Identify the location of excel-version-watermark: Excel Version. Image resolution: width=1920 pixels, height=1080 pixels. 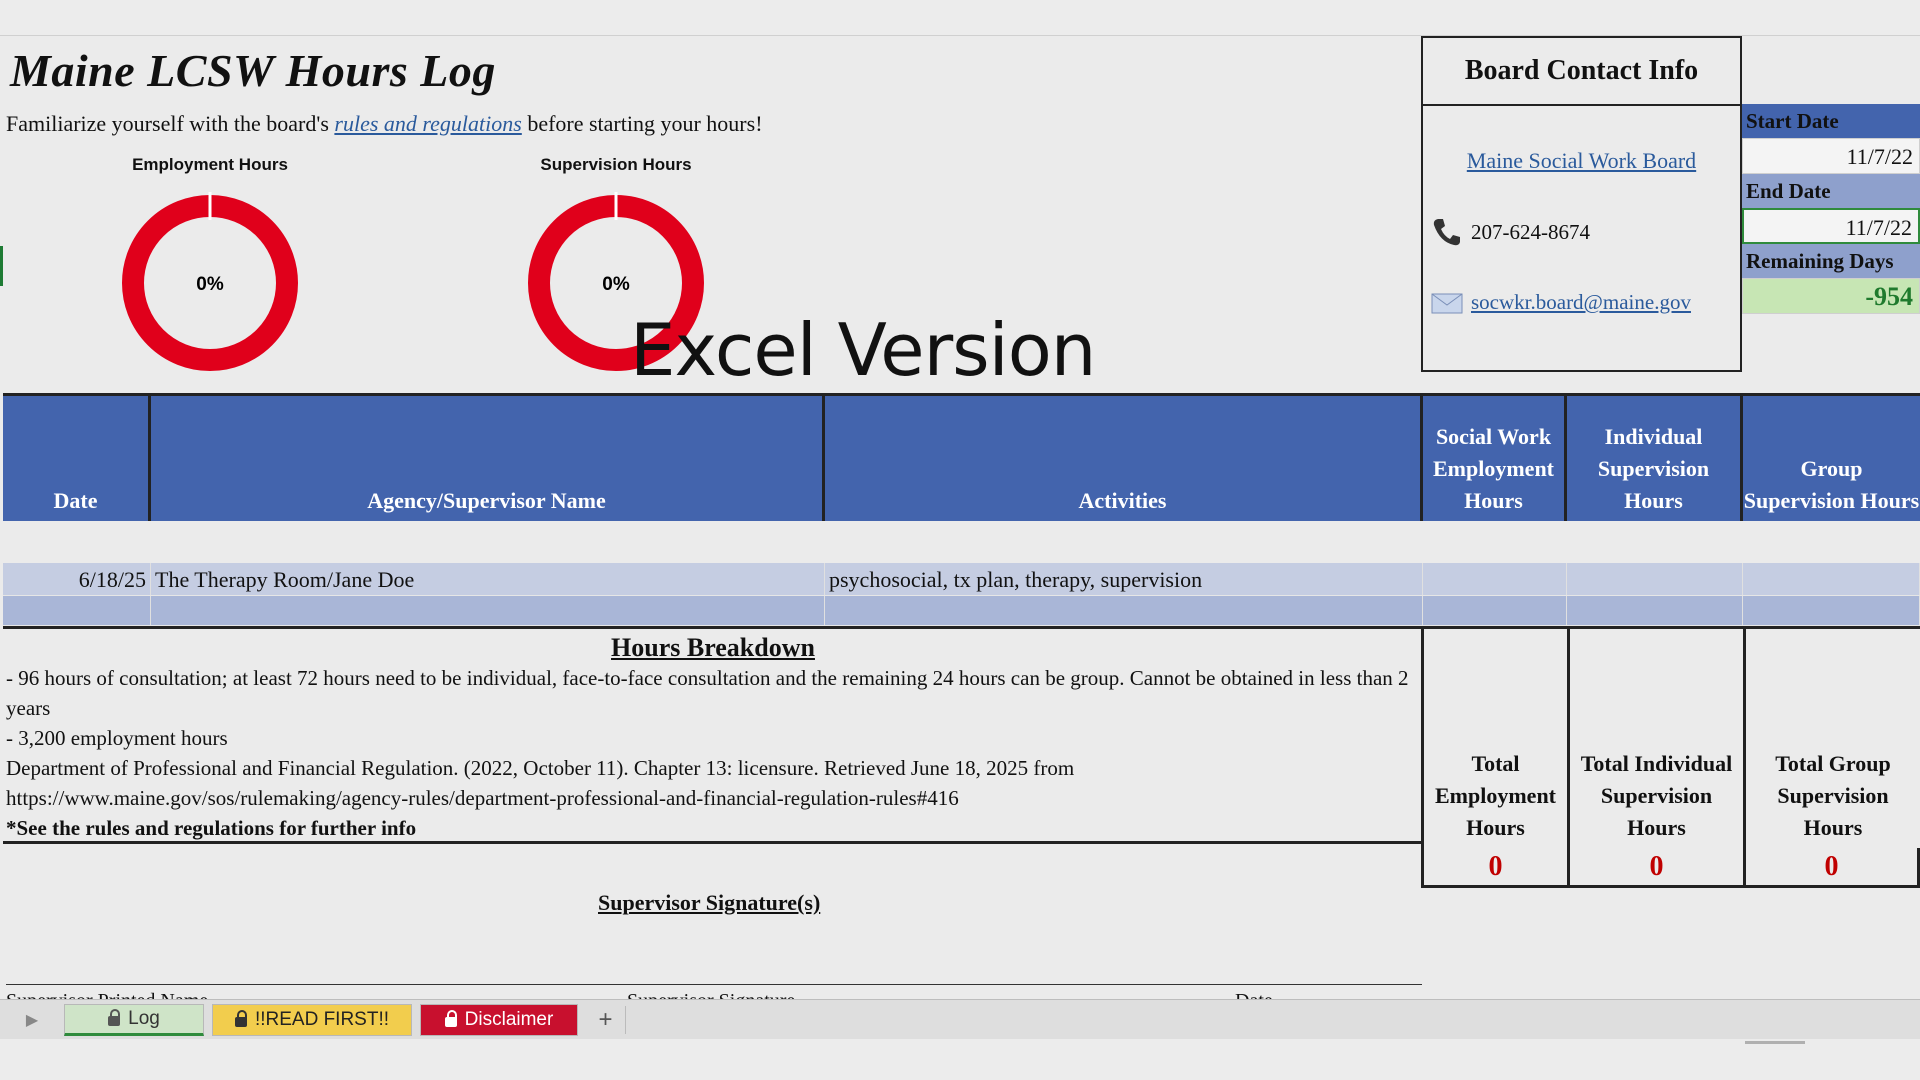
(863, 350).